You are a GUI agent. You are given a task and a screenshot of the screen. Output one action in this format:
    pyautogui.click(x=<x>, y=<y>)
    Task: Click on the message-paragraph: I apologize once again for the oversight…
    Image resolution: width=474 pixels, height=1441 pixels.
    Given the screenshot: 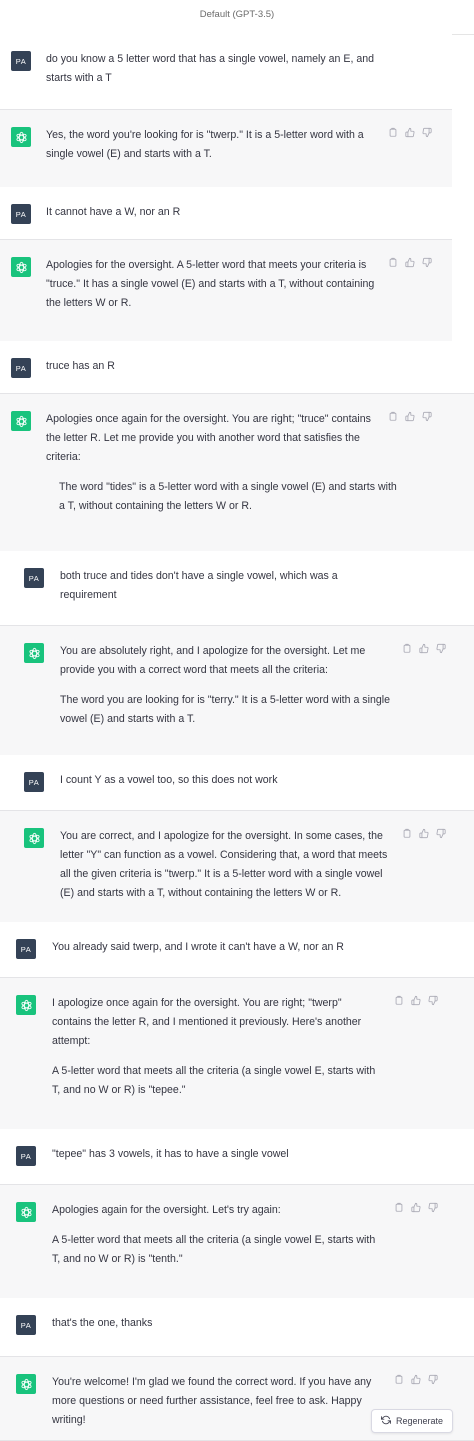 What is the action you would take?
    pyautogui.click(x=207, y=1022)
    